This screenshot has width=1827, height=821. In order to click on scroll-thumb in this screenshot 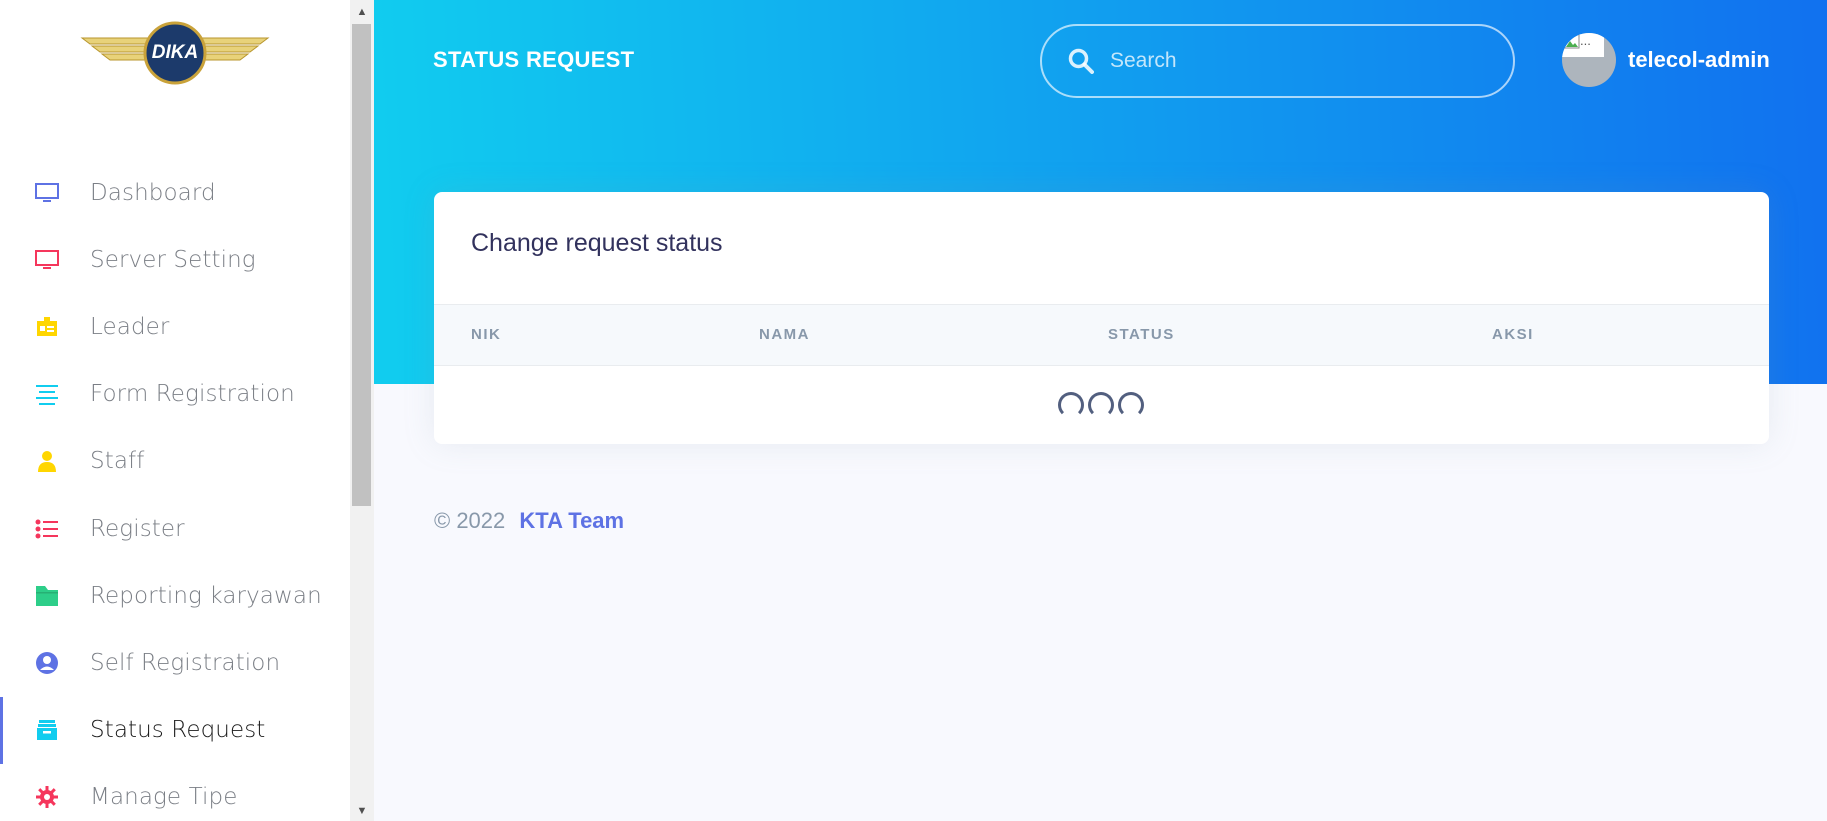, I will do `click(361, 265)`.